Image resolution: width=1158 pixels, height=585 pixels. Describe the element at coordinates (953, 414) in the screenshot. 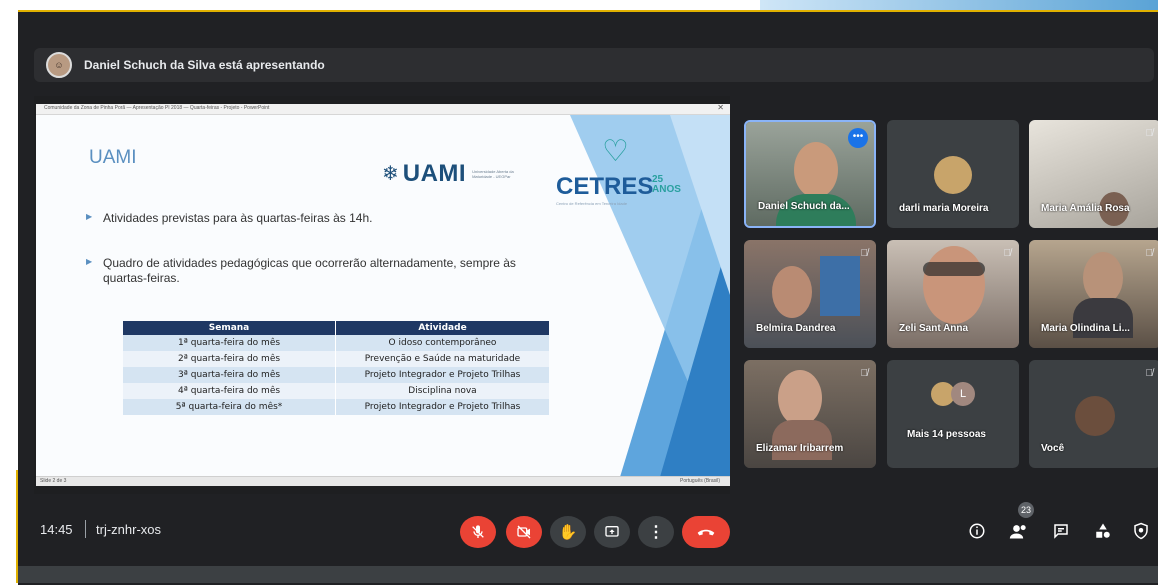

I see `more-participants-tile: L Mais 14 pessoas` at that location.